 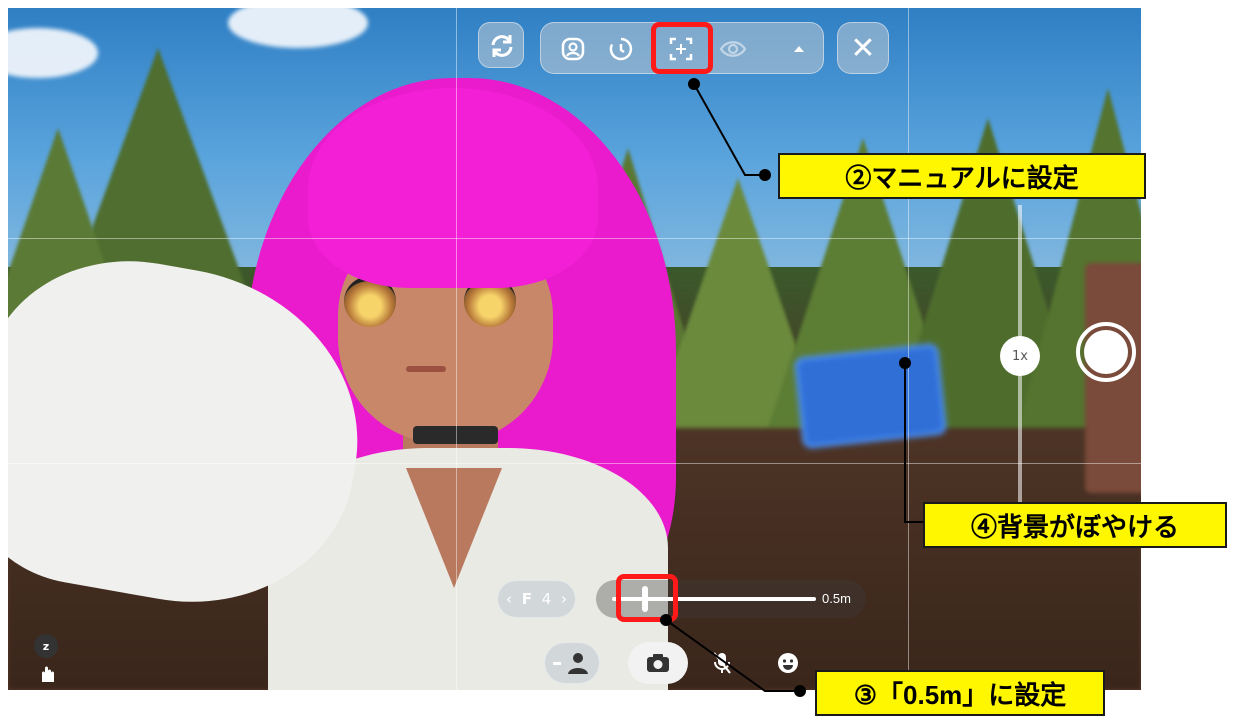 What do you see at coordinates (960, 693) in the screenshot?
I see `callout-distance: ③「0.5m」に設定` at bounding box center [960, 693].